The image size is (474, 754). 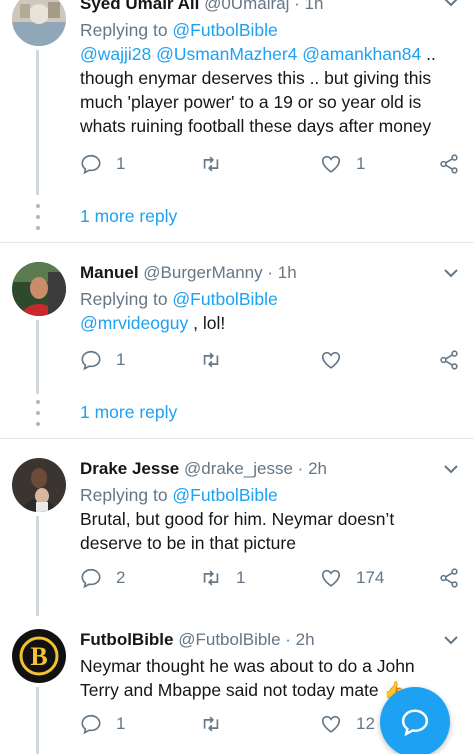 I want to click on like-button: 1, so click(x=342, y=164).